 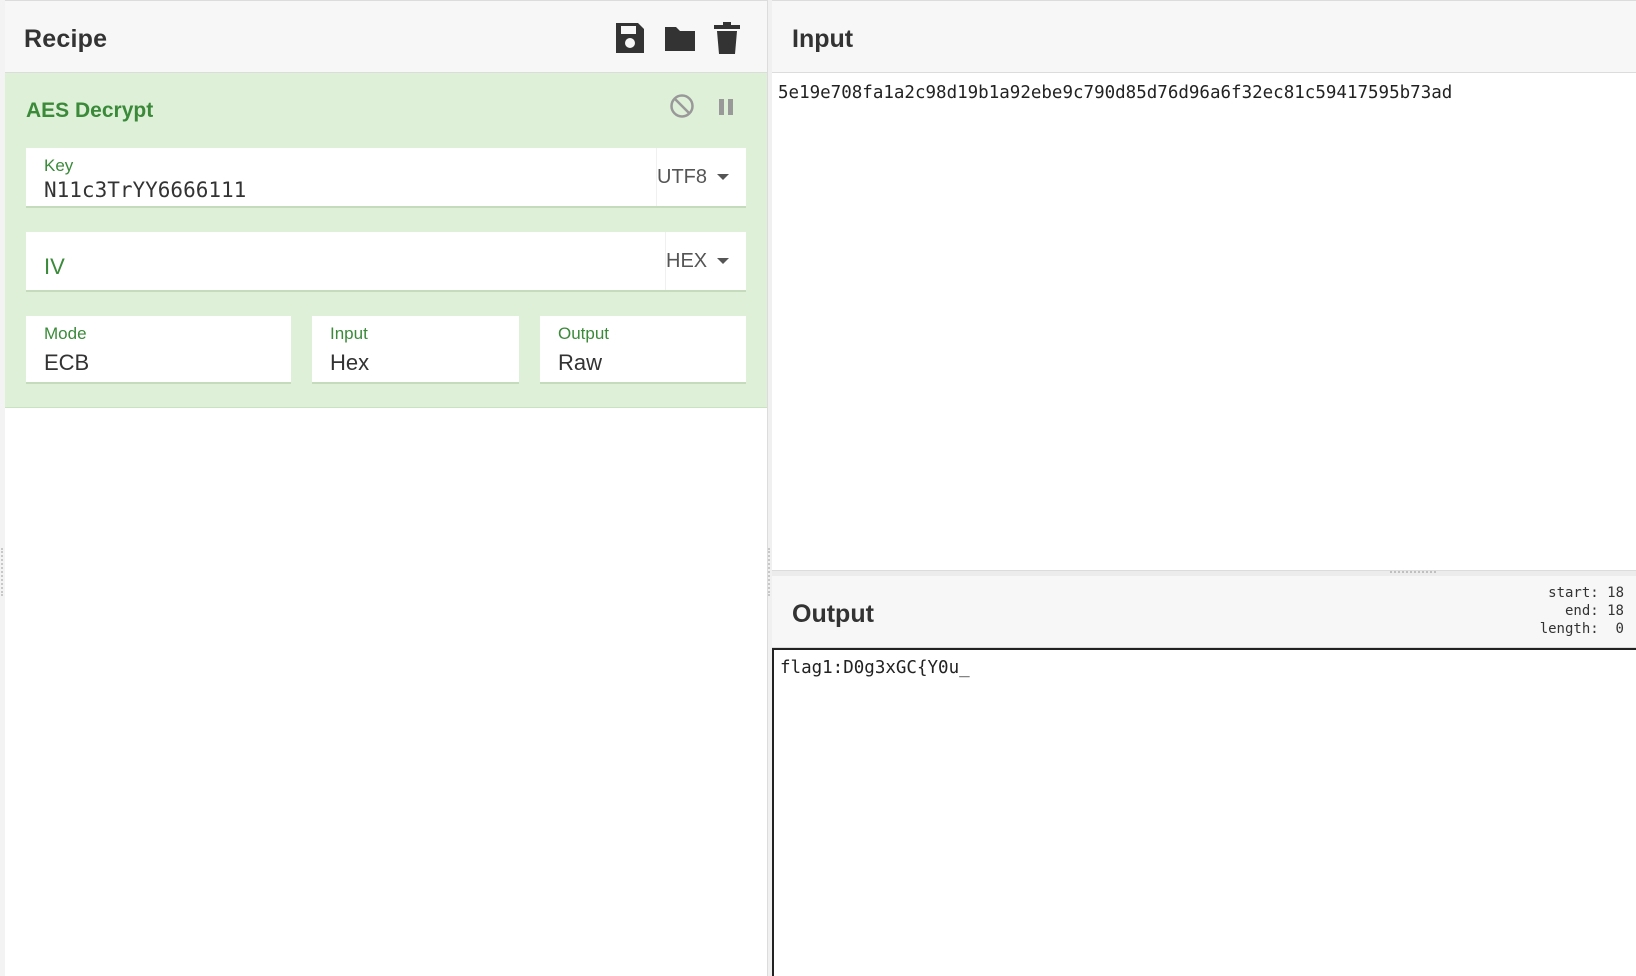 I want to click on input-format-select: Input Hex, so click(x=415, y=350).